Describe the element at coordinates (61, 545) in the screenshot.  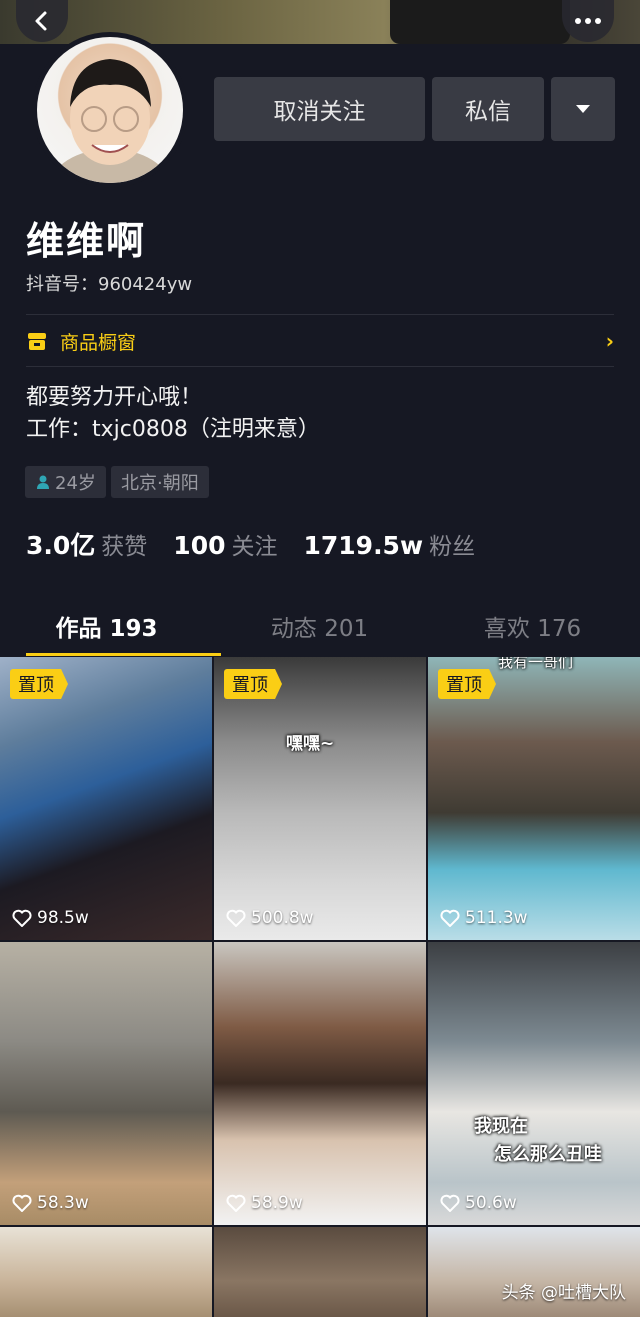
I see `likes-count: 3.0亿` at that location.